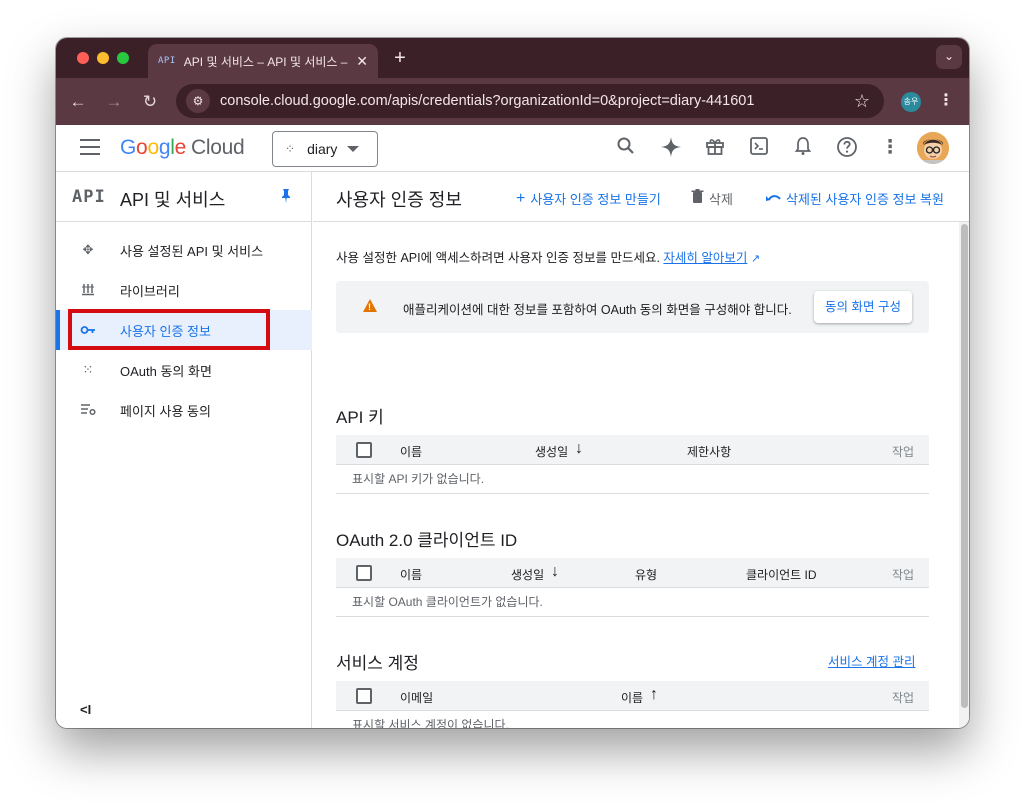  Describe the element at coordinates (911, 102) in the screenshot. I see `profile-avatar: 송우` at that location.